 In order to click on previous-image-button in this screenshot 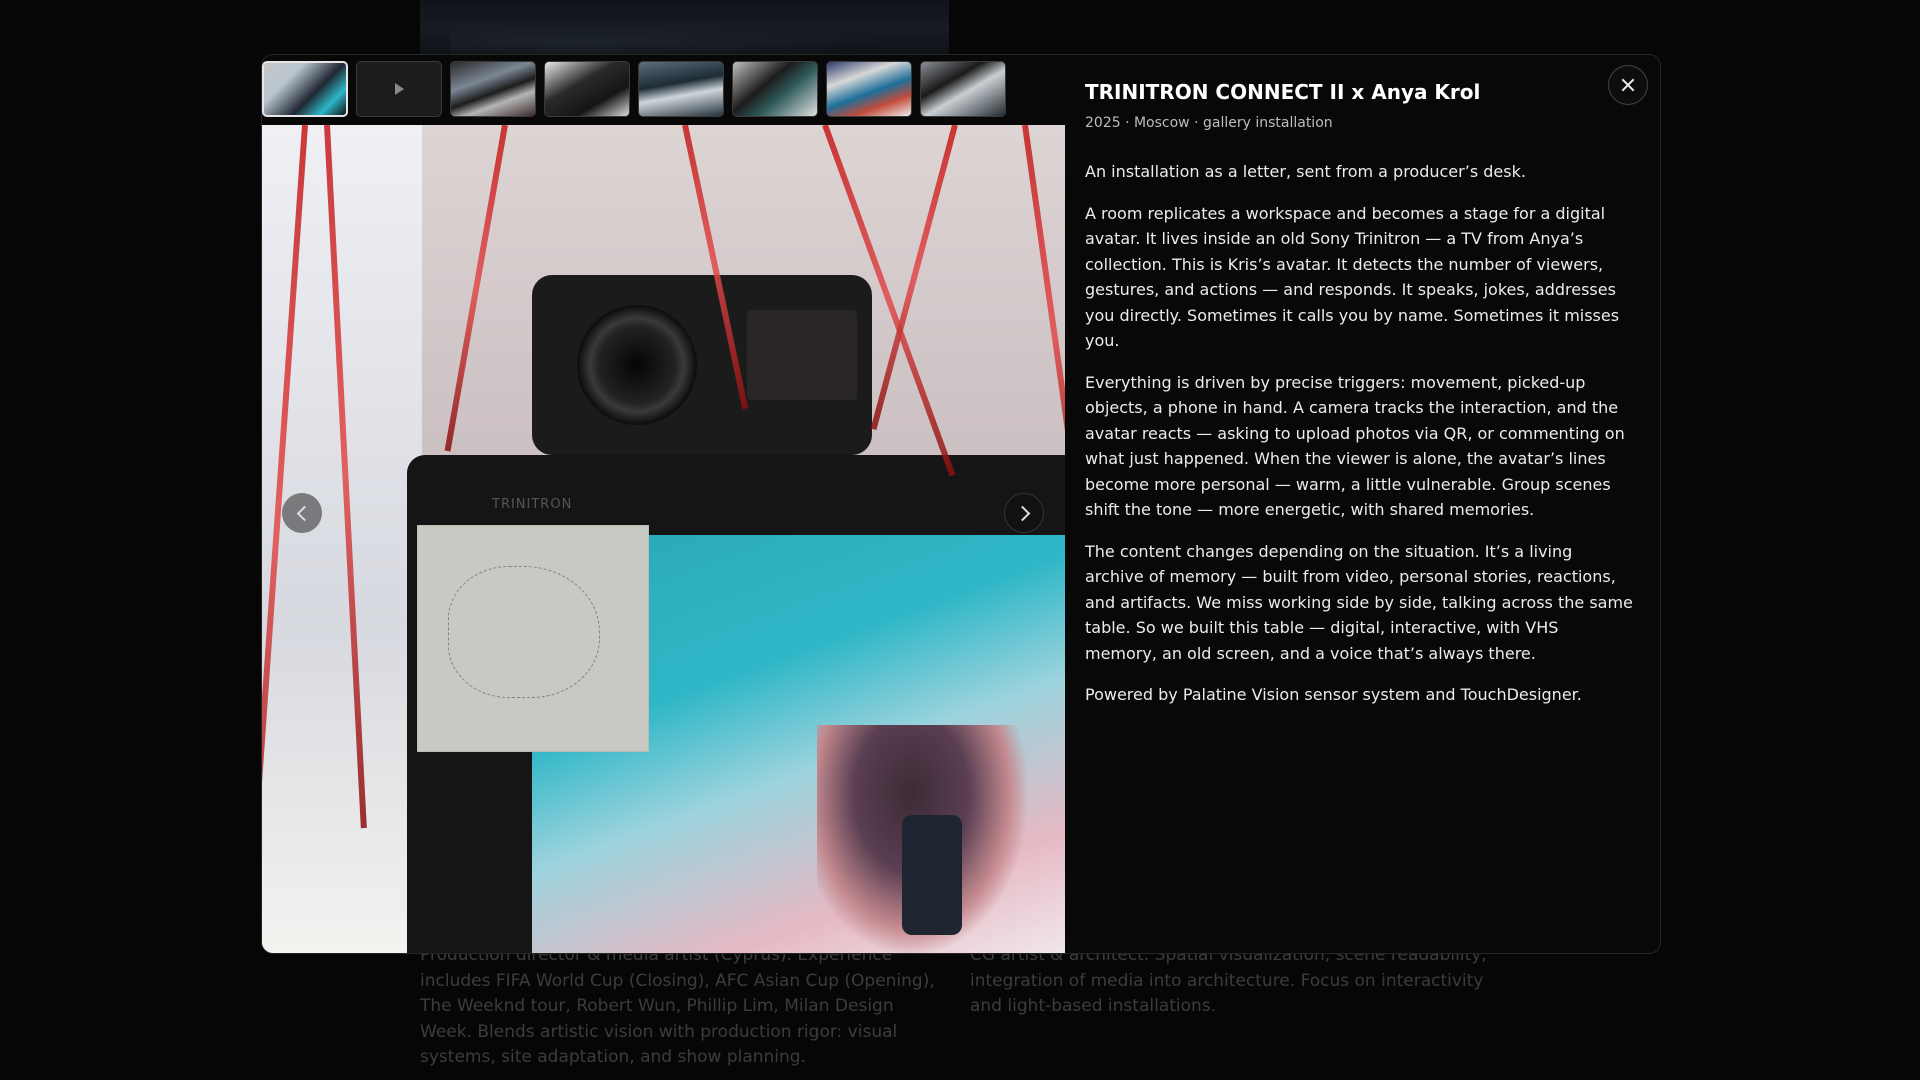, I will do `click(302, 513)`.